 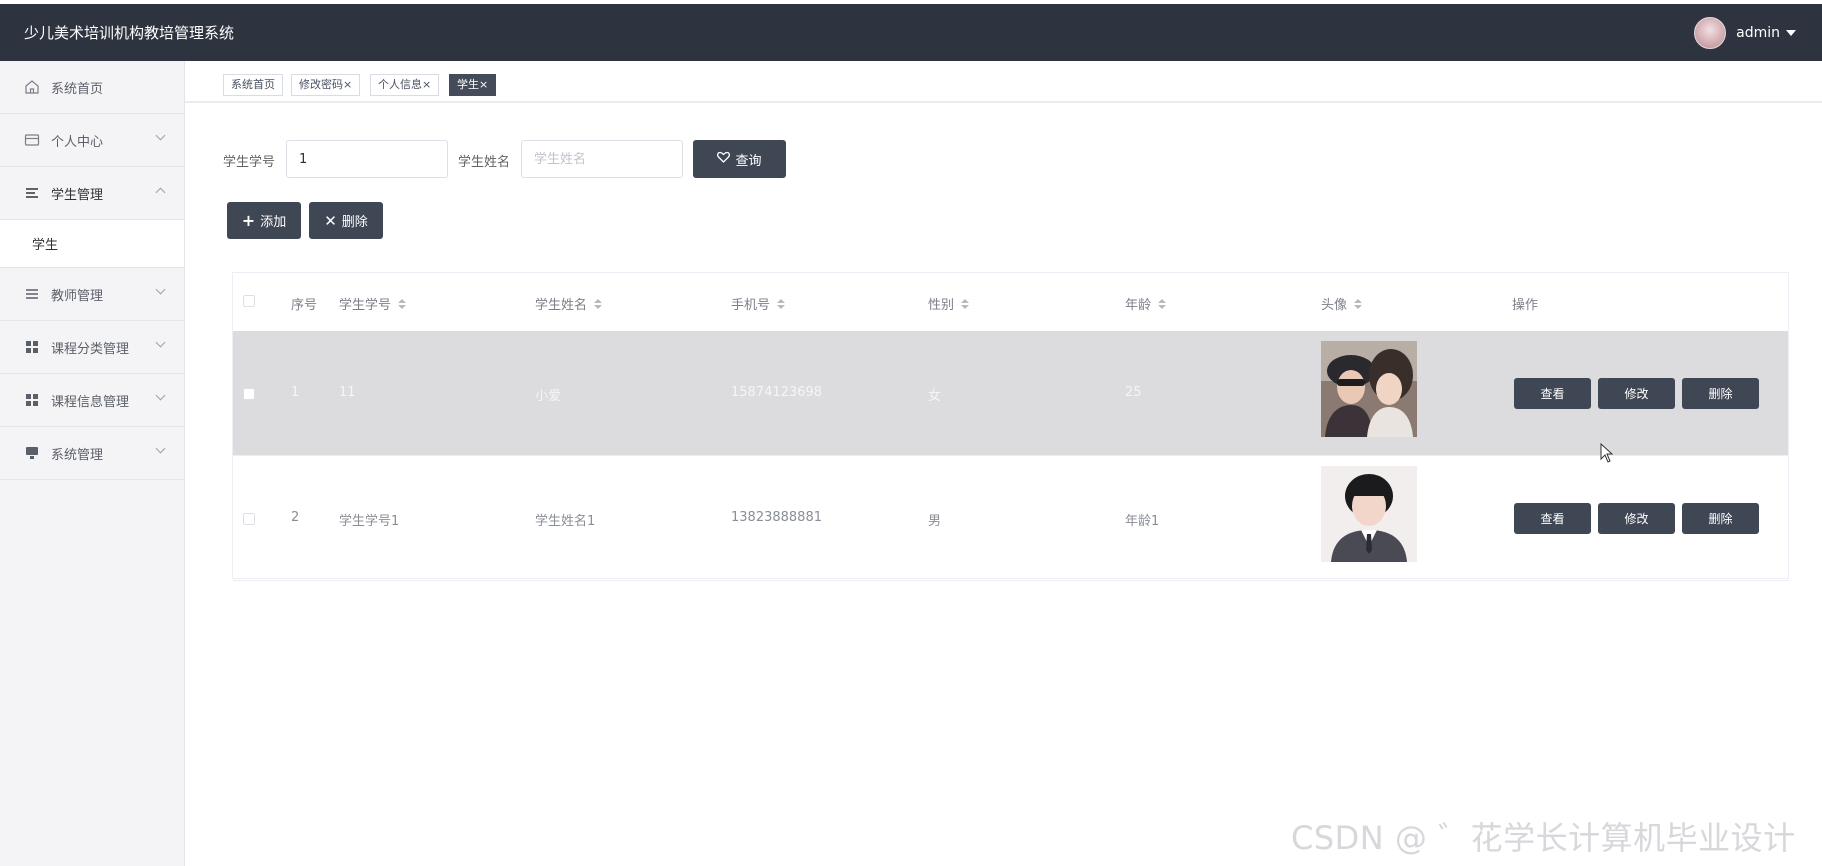 I want to click on header-index: 序号, so click(x=304, y=305).